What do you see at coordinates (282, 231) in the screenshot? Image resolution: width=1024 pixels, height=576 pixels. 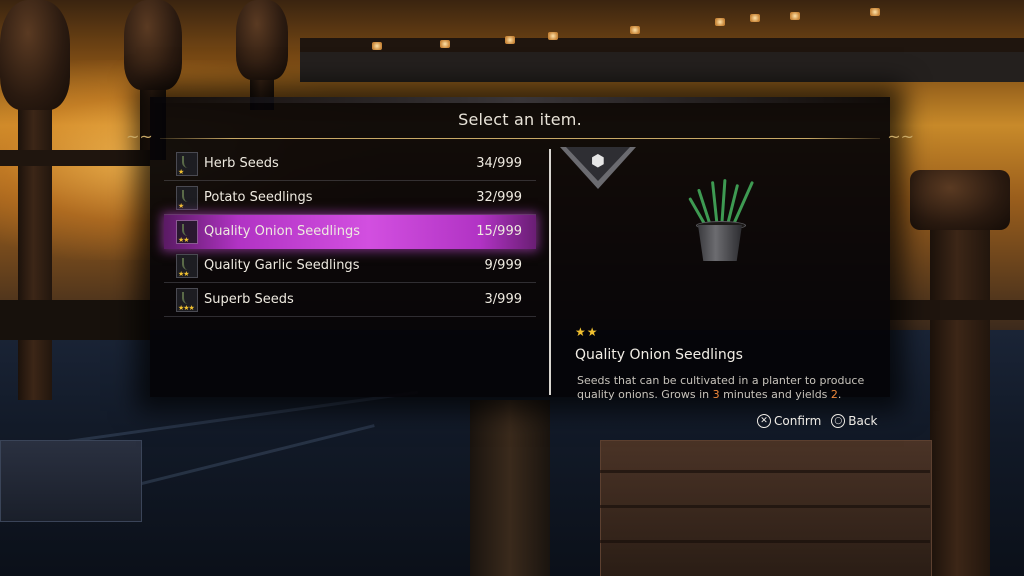 I see `item-name: Quality Onion Seedlings` at bounding box center [282, 231].